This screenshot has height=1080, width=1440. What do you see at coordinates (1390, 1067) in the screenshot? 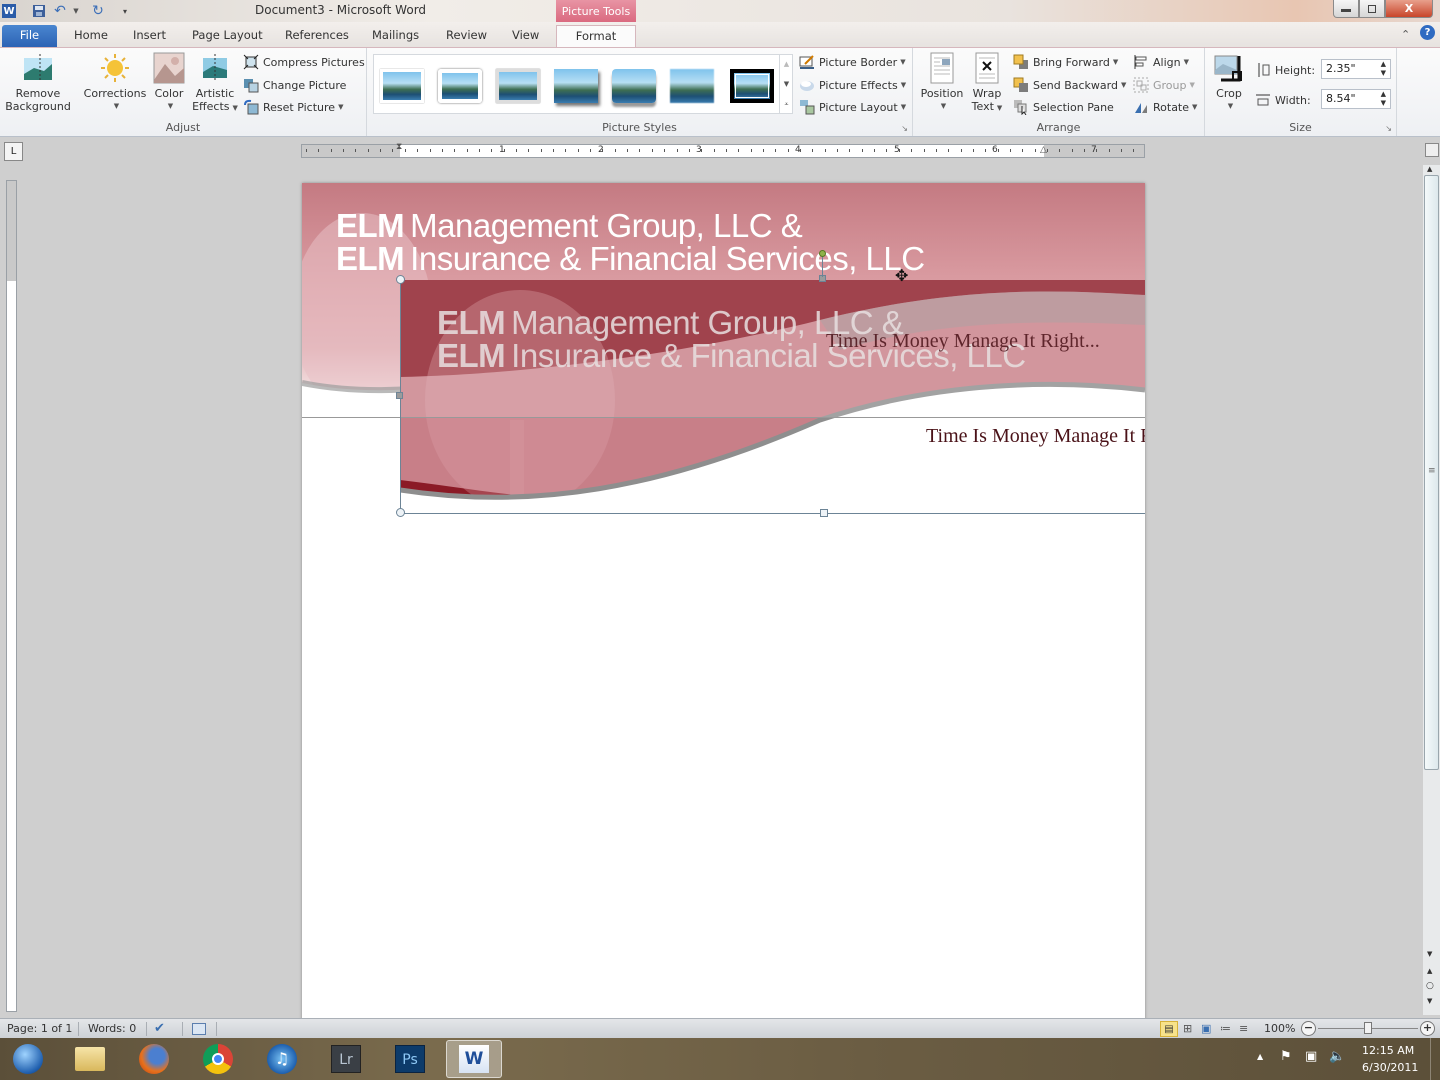
I see `clock-date: 6/30/2011` at bounding box center [1390, 1067].